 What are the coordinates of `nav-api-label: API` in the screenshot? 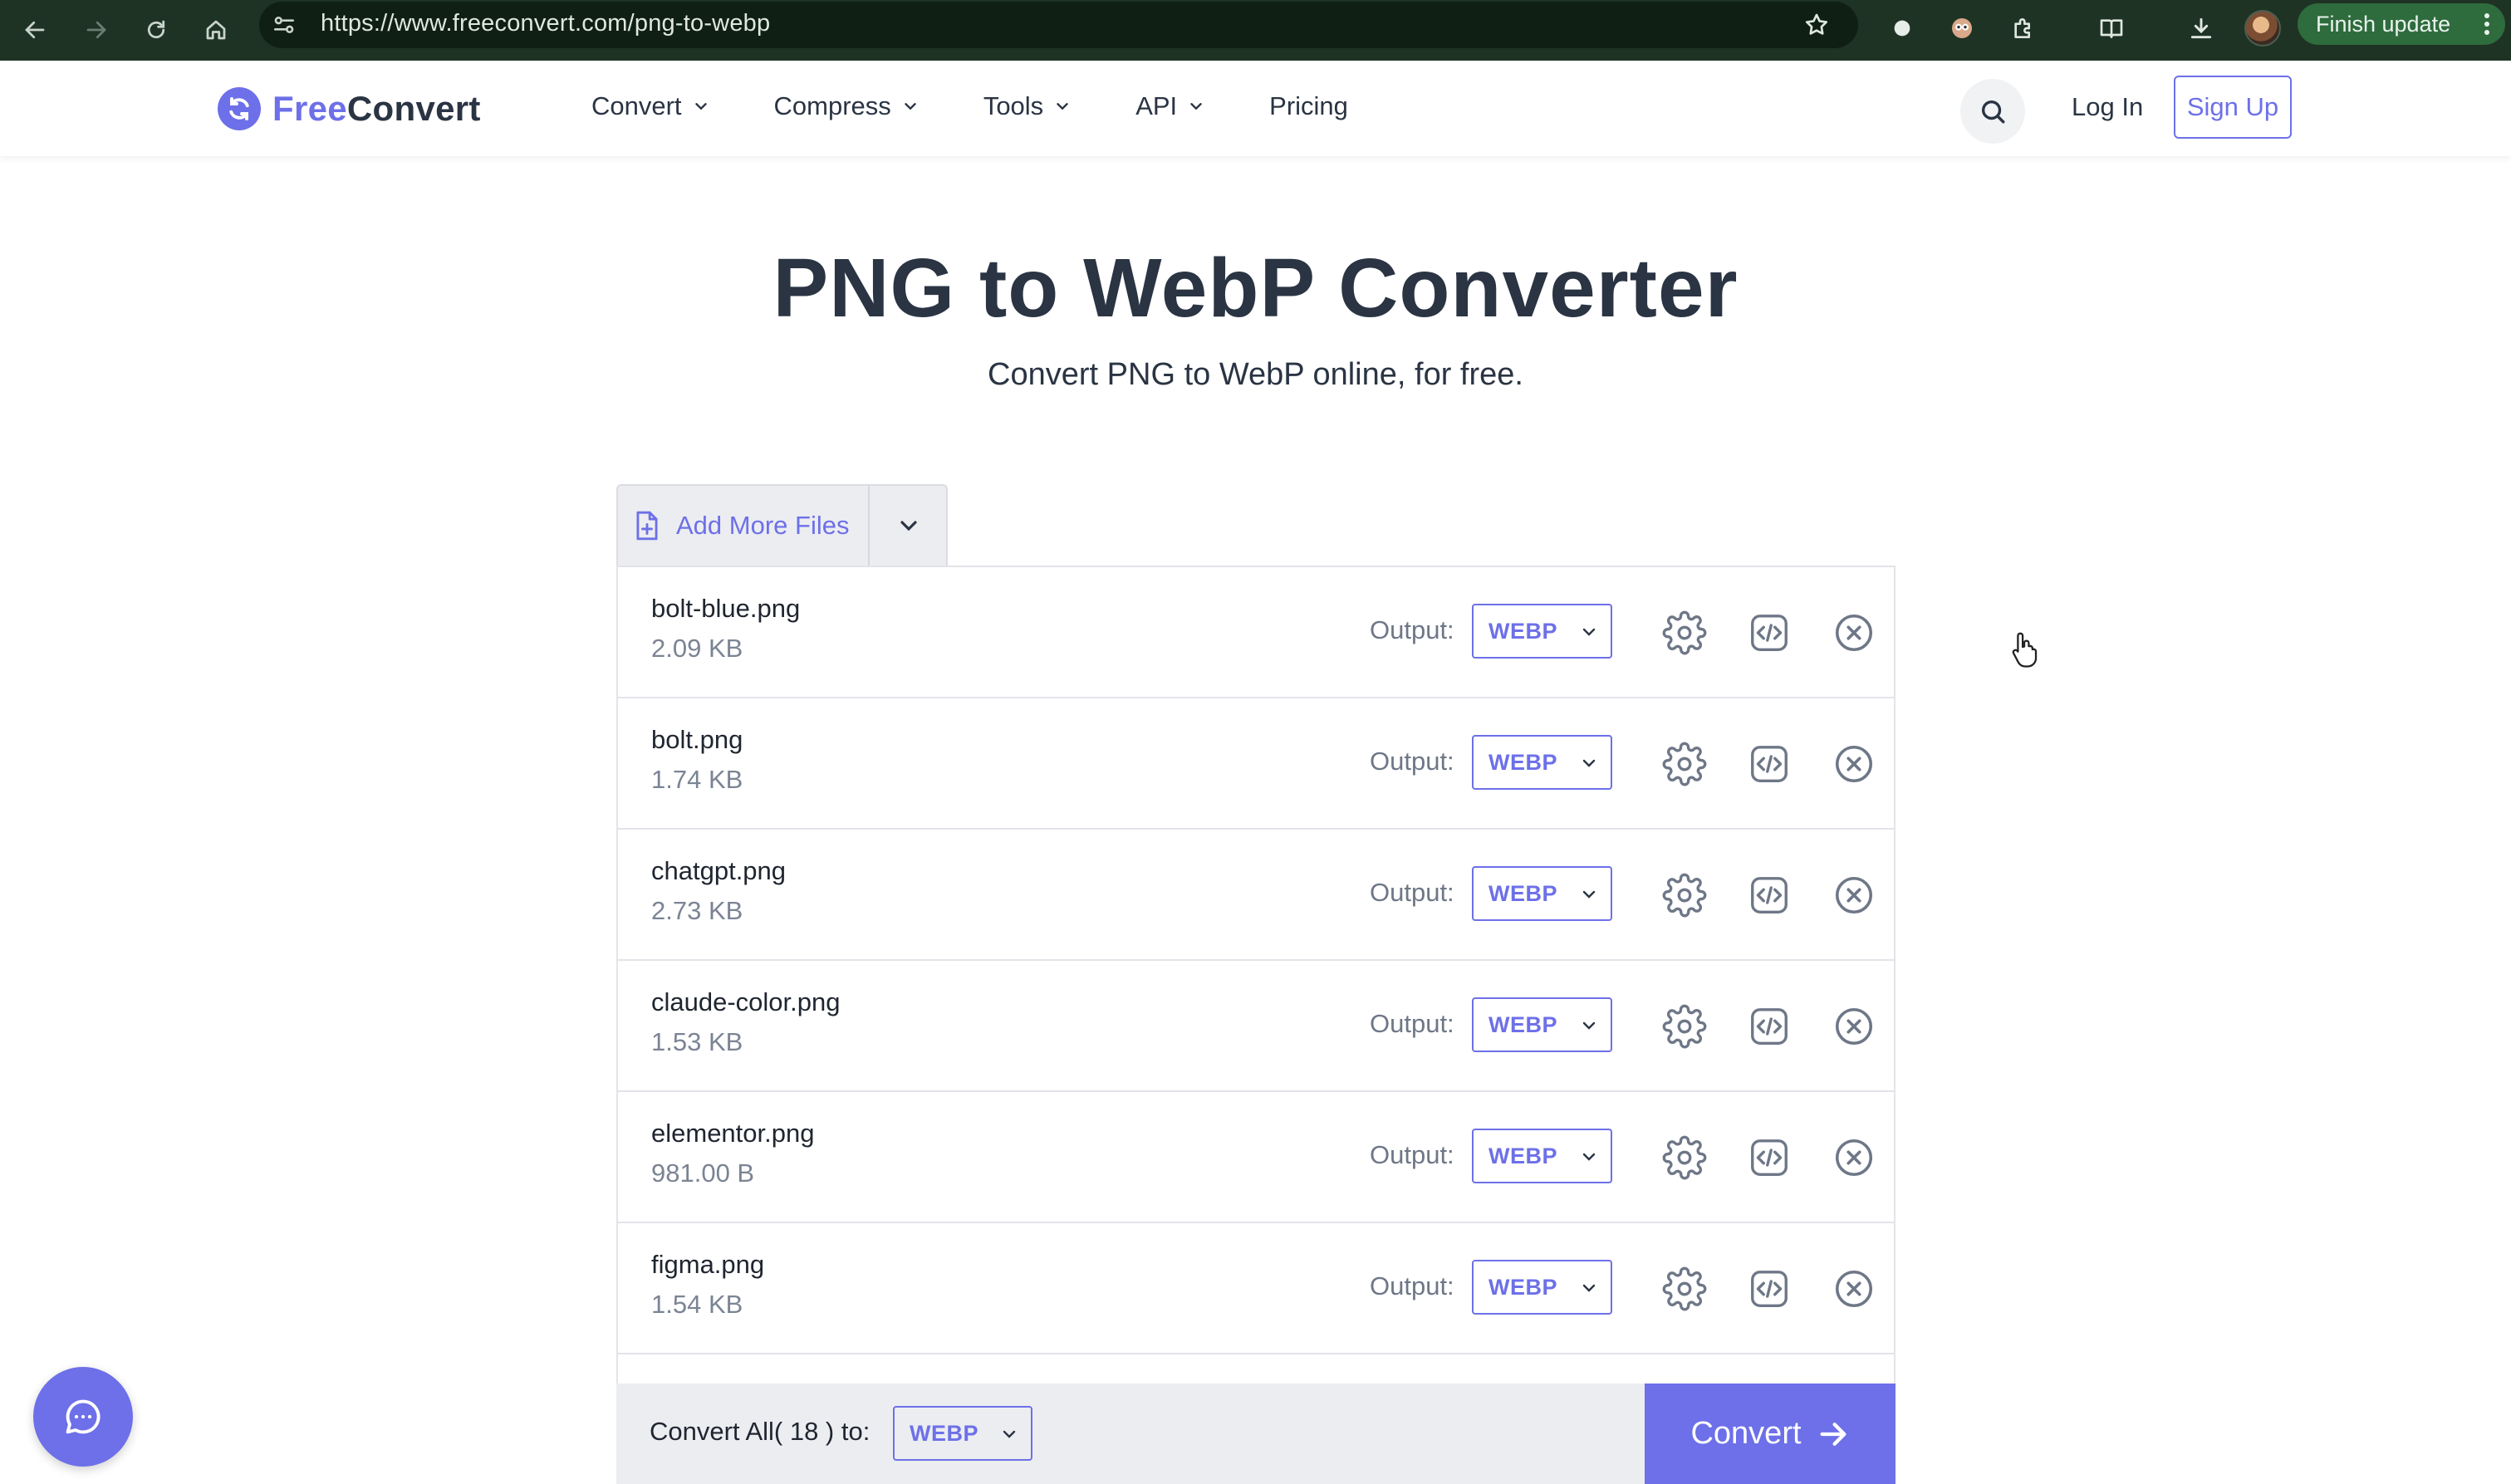 It's located at (1157, 105).